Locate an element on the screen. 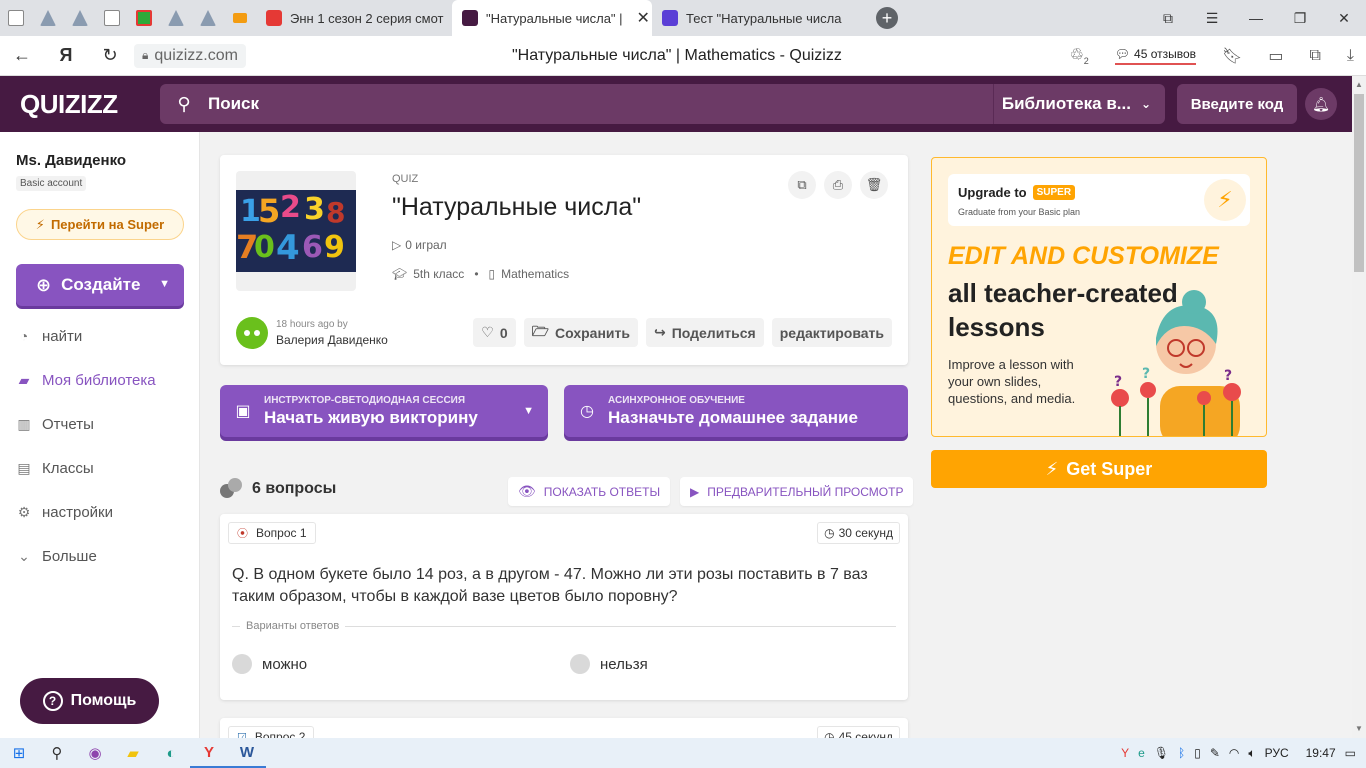 This screenshot has height=768, width=1366. scroll-up-icon: ▲ is located at coordinates (1359, 85).